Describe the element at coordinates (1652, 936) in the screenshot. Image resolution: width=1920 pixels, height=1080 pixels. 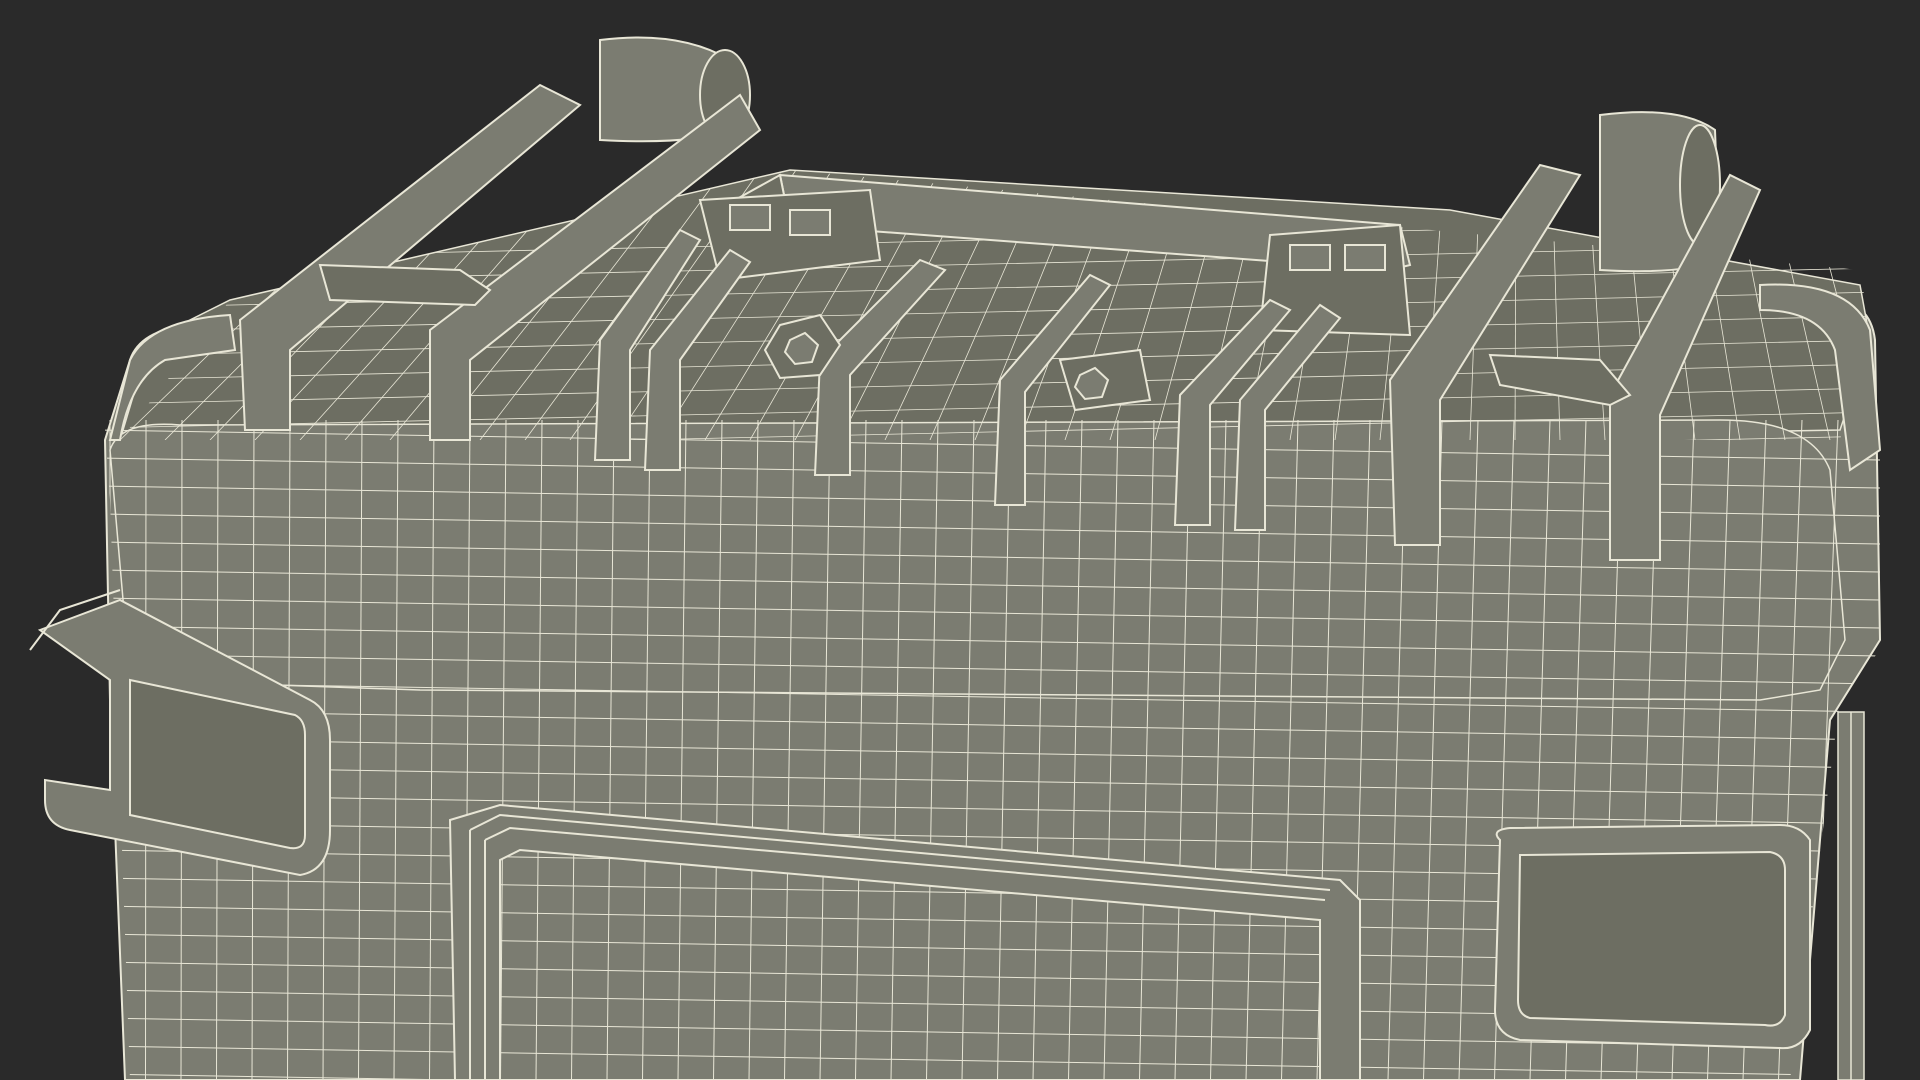
I see `right-side-handle` at that location.